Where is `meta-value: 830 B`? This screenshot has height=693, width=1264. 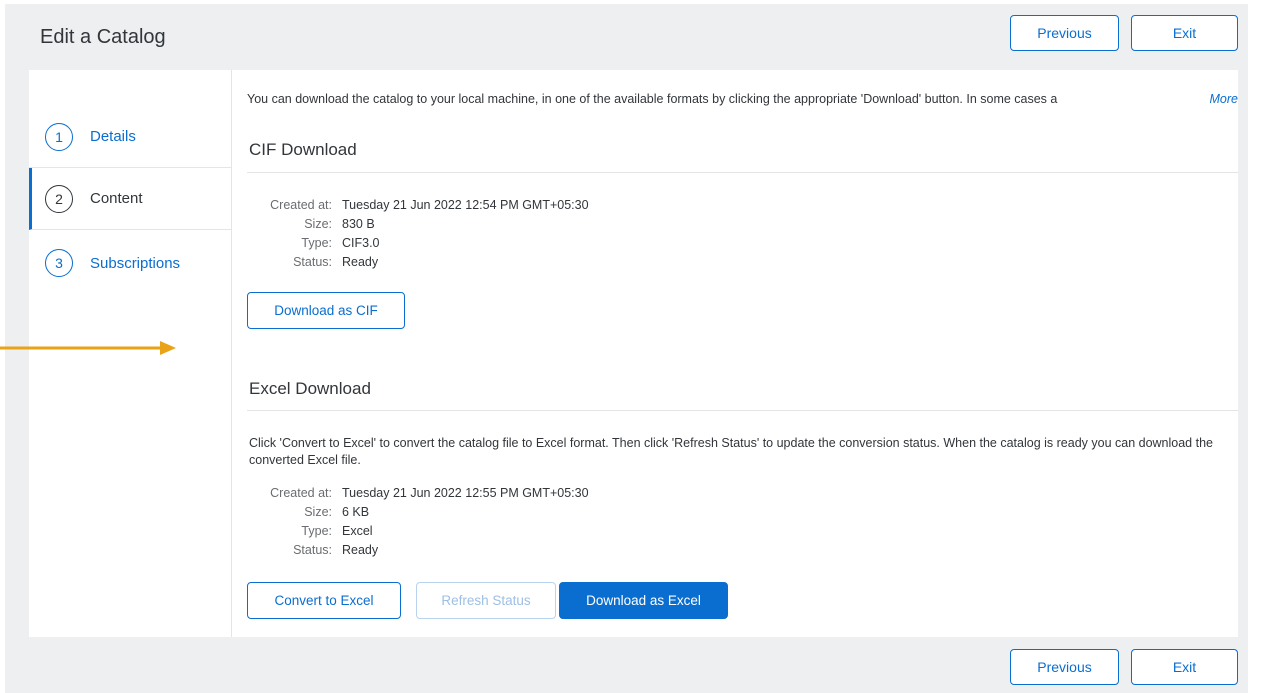 meta-value: 830 B is located at coordinates (358, 223).